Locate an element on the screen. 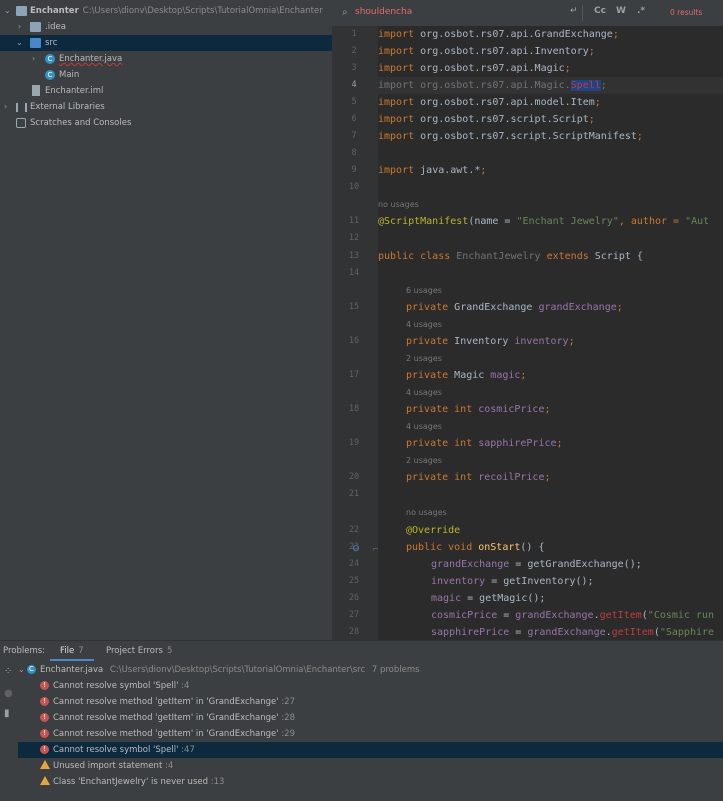  problem-text: Class 'EnchantJewelry' is never used is located at coordinates (130, 782).